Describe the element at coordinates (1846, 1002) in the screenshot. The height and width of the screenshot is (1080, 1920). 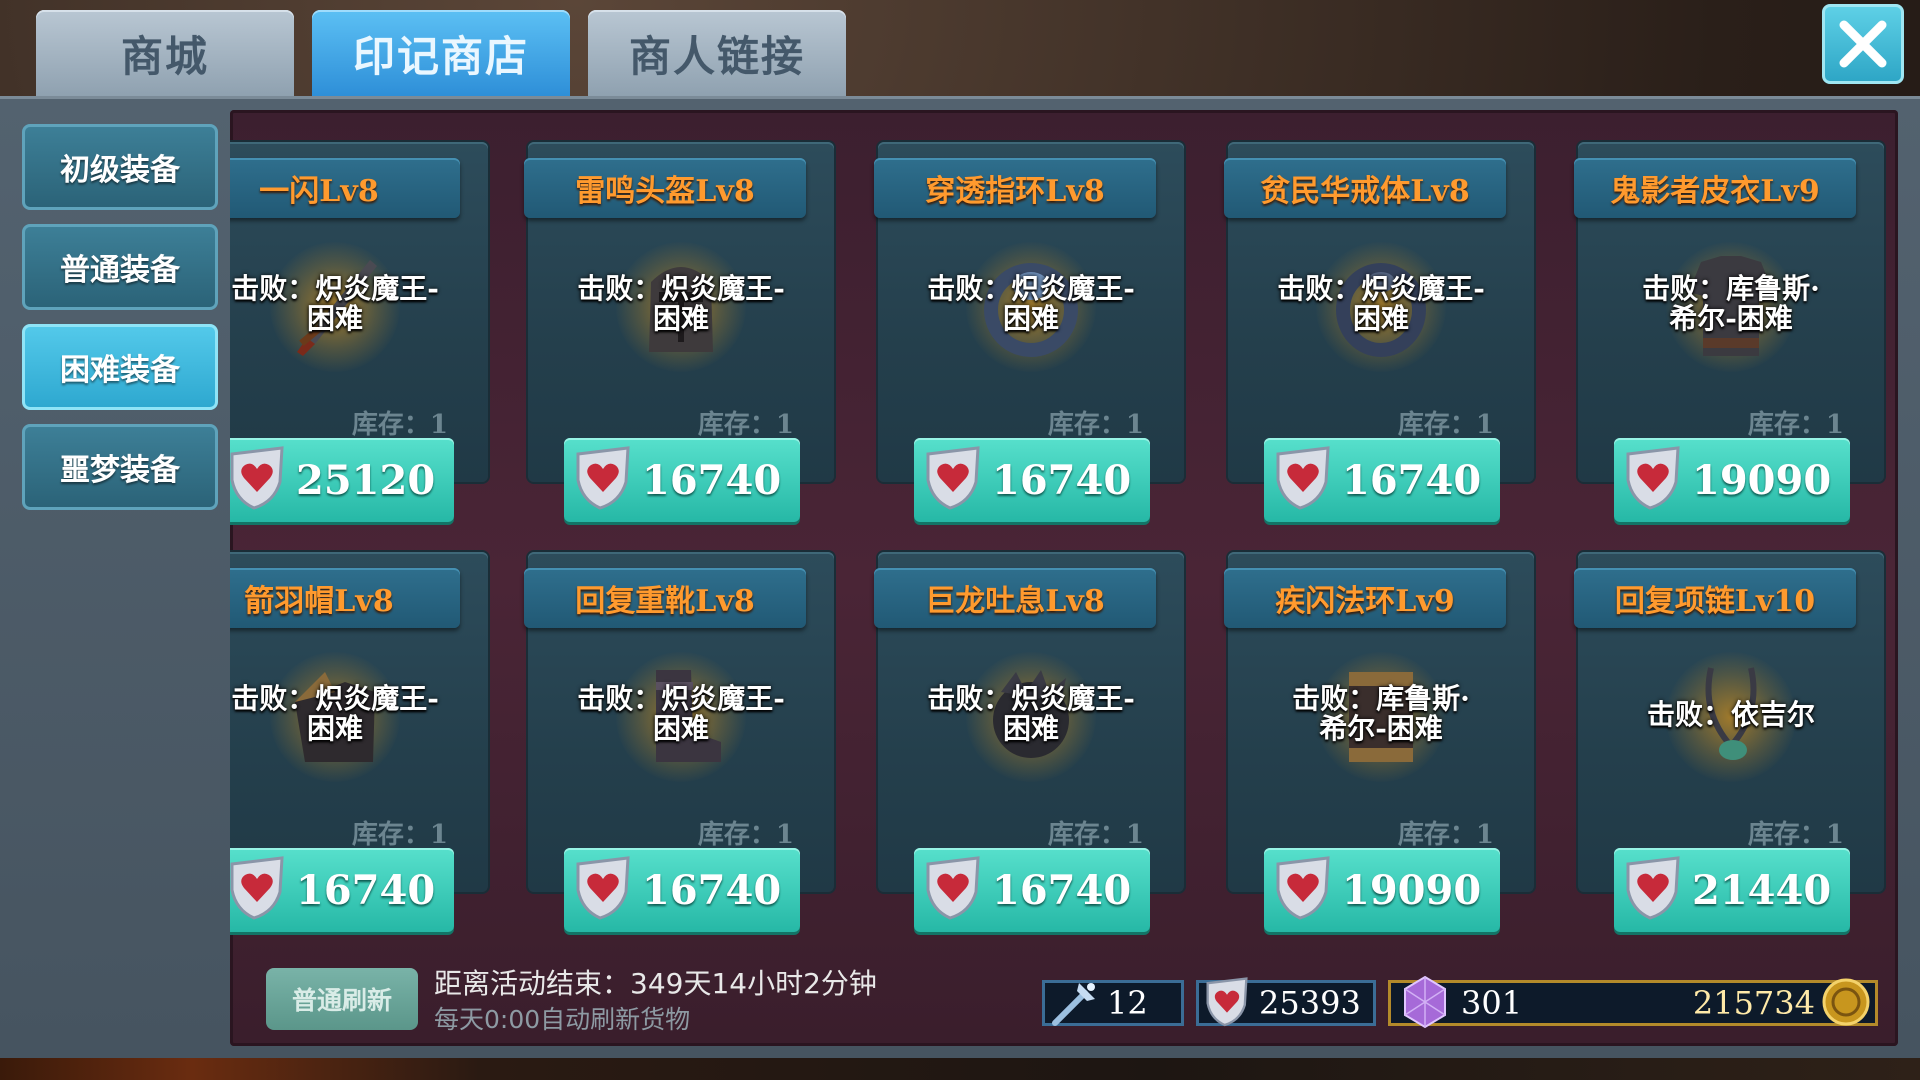
I see `gold-coin-icon` at that location.